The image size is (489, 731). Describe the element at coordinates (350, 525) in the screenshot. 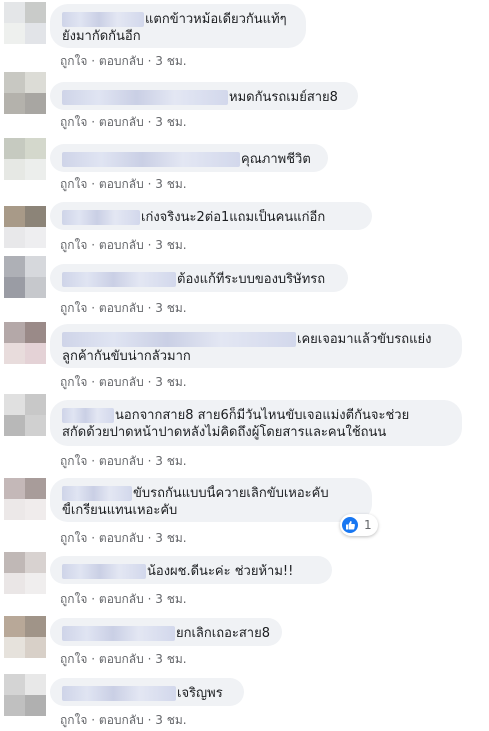

I see `thumbs-up-icon` at that location.